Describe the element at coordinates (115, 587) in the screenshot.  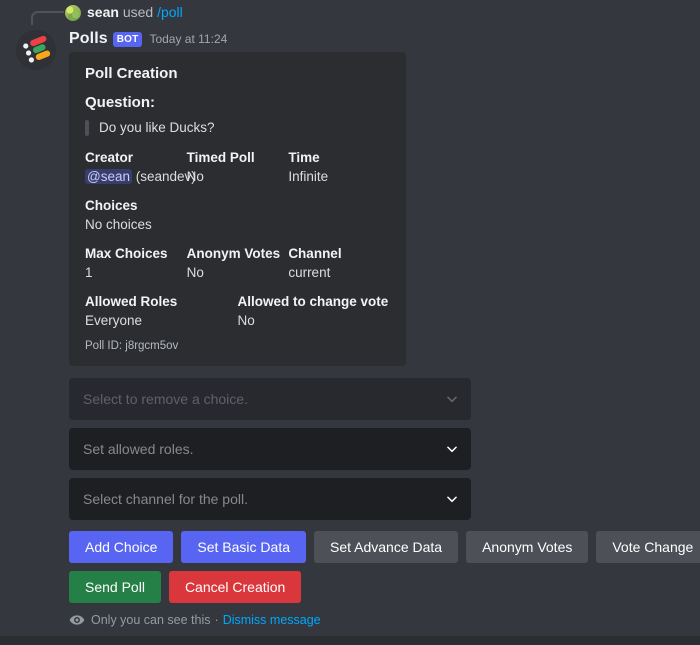
I see `send-poll-button: Send Poll` at that location.